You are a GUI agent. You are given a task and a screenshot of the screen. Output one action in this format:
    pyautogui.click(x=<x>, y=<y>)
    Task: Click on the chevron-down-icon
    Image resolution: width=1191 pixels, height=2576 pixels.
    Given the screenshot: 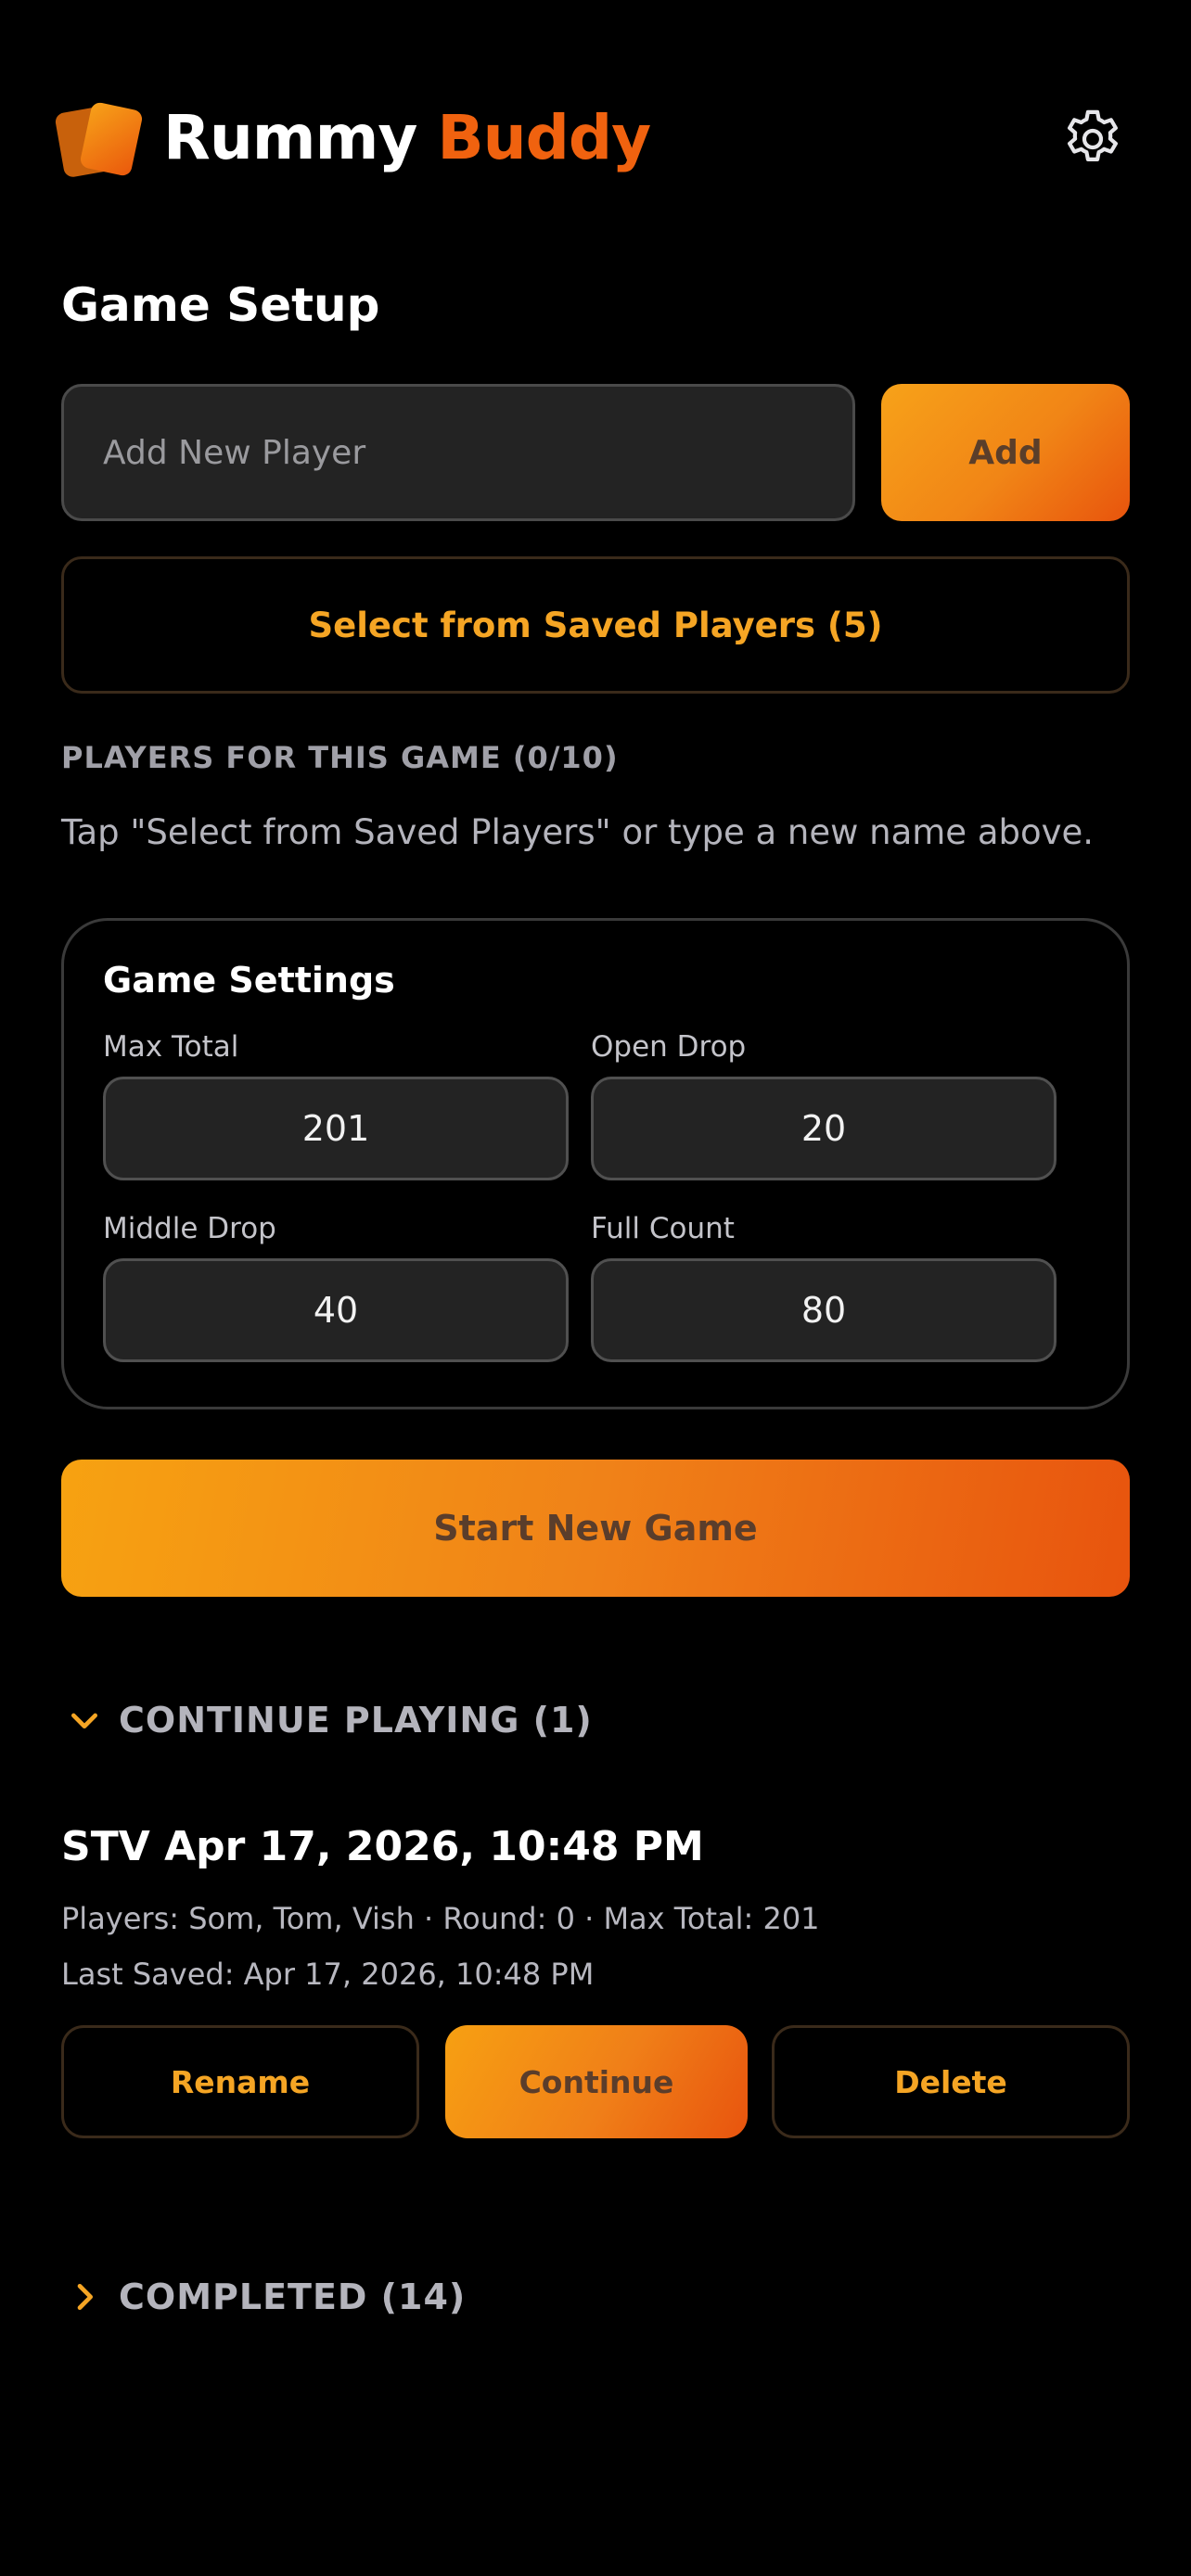 What is the action you would take?
    pyautogui.click(x=84, y=1720)
    